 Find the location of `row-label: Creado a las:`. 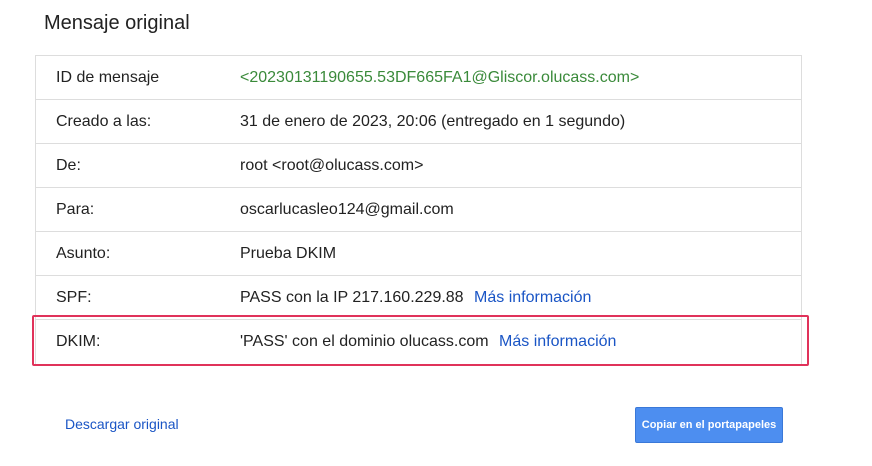

row-label: Creado a las: is located at coordinates (104, 121).